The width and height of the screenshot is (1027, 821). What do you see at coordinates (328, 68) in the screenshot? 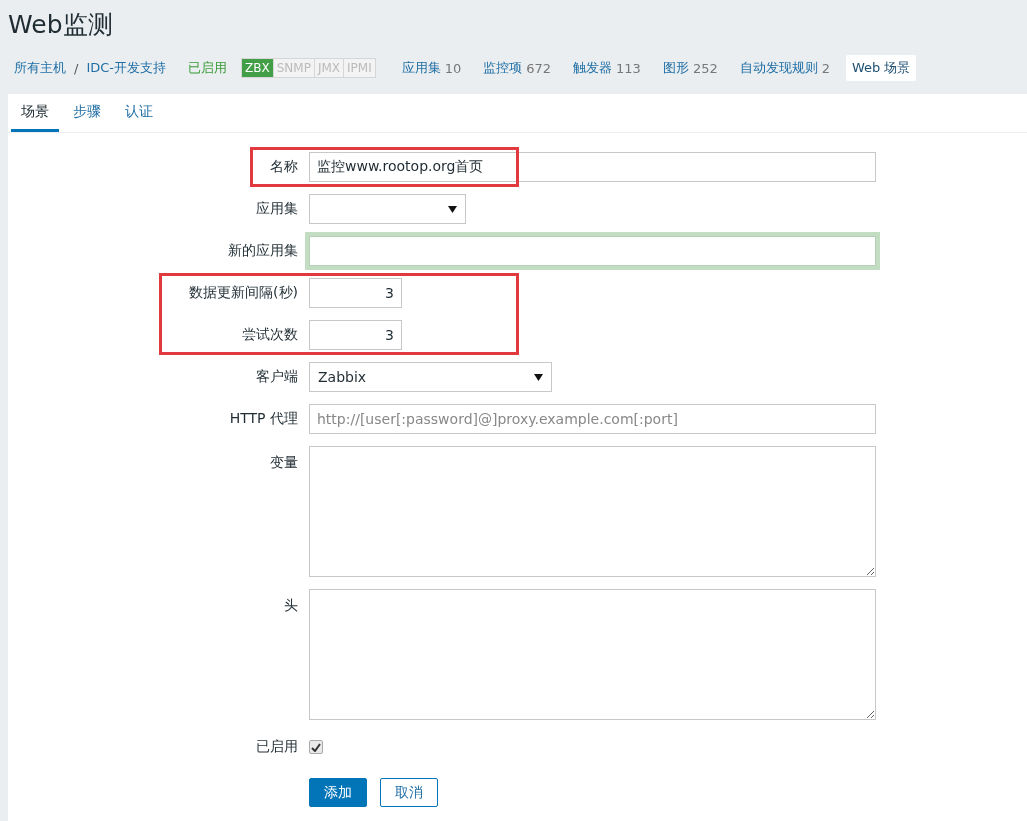
I see `availability-tag: JMX` at bounding box center [328, 68].